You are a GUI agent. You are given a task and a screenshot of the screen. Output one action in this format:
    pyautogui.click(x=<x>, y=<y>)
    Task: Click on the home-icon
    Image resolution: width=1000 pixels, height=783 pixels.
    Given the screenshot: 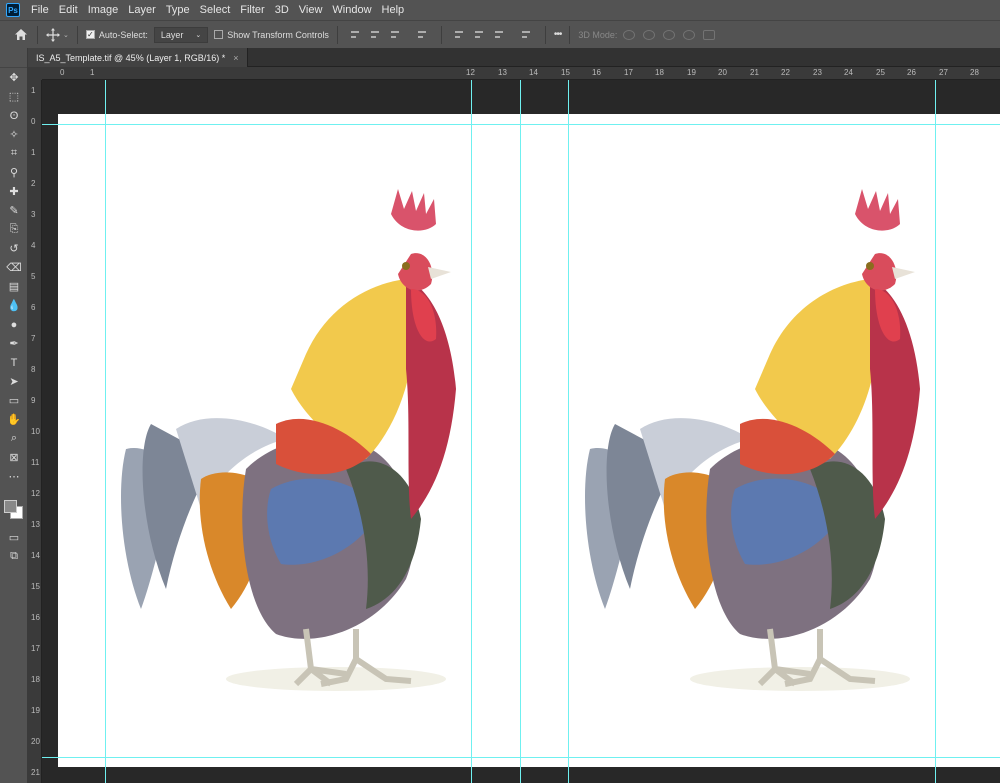 What is the action you would take?
    pyautogui.click(x=21, y=35)
    